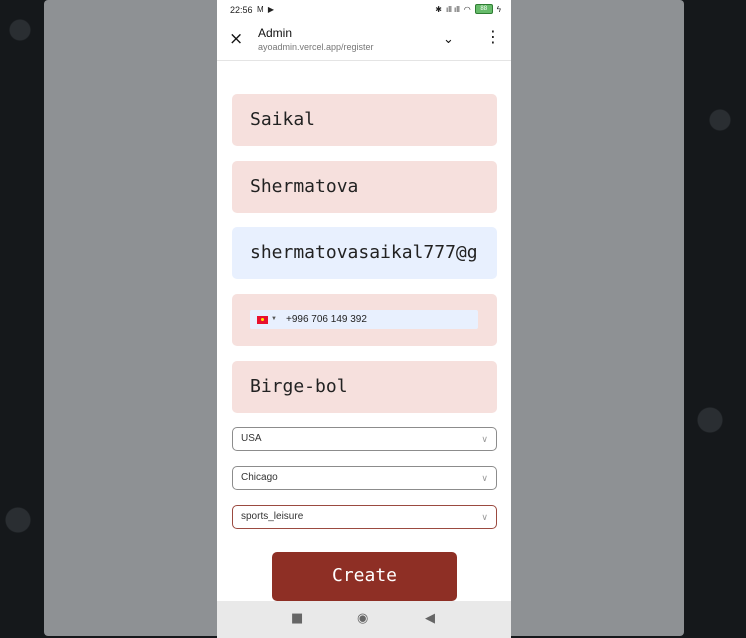 The height and width of the screenshot is (638, 746). I want to click on company-field: Birge-bol, so click(364, 387).